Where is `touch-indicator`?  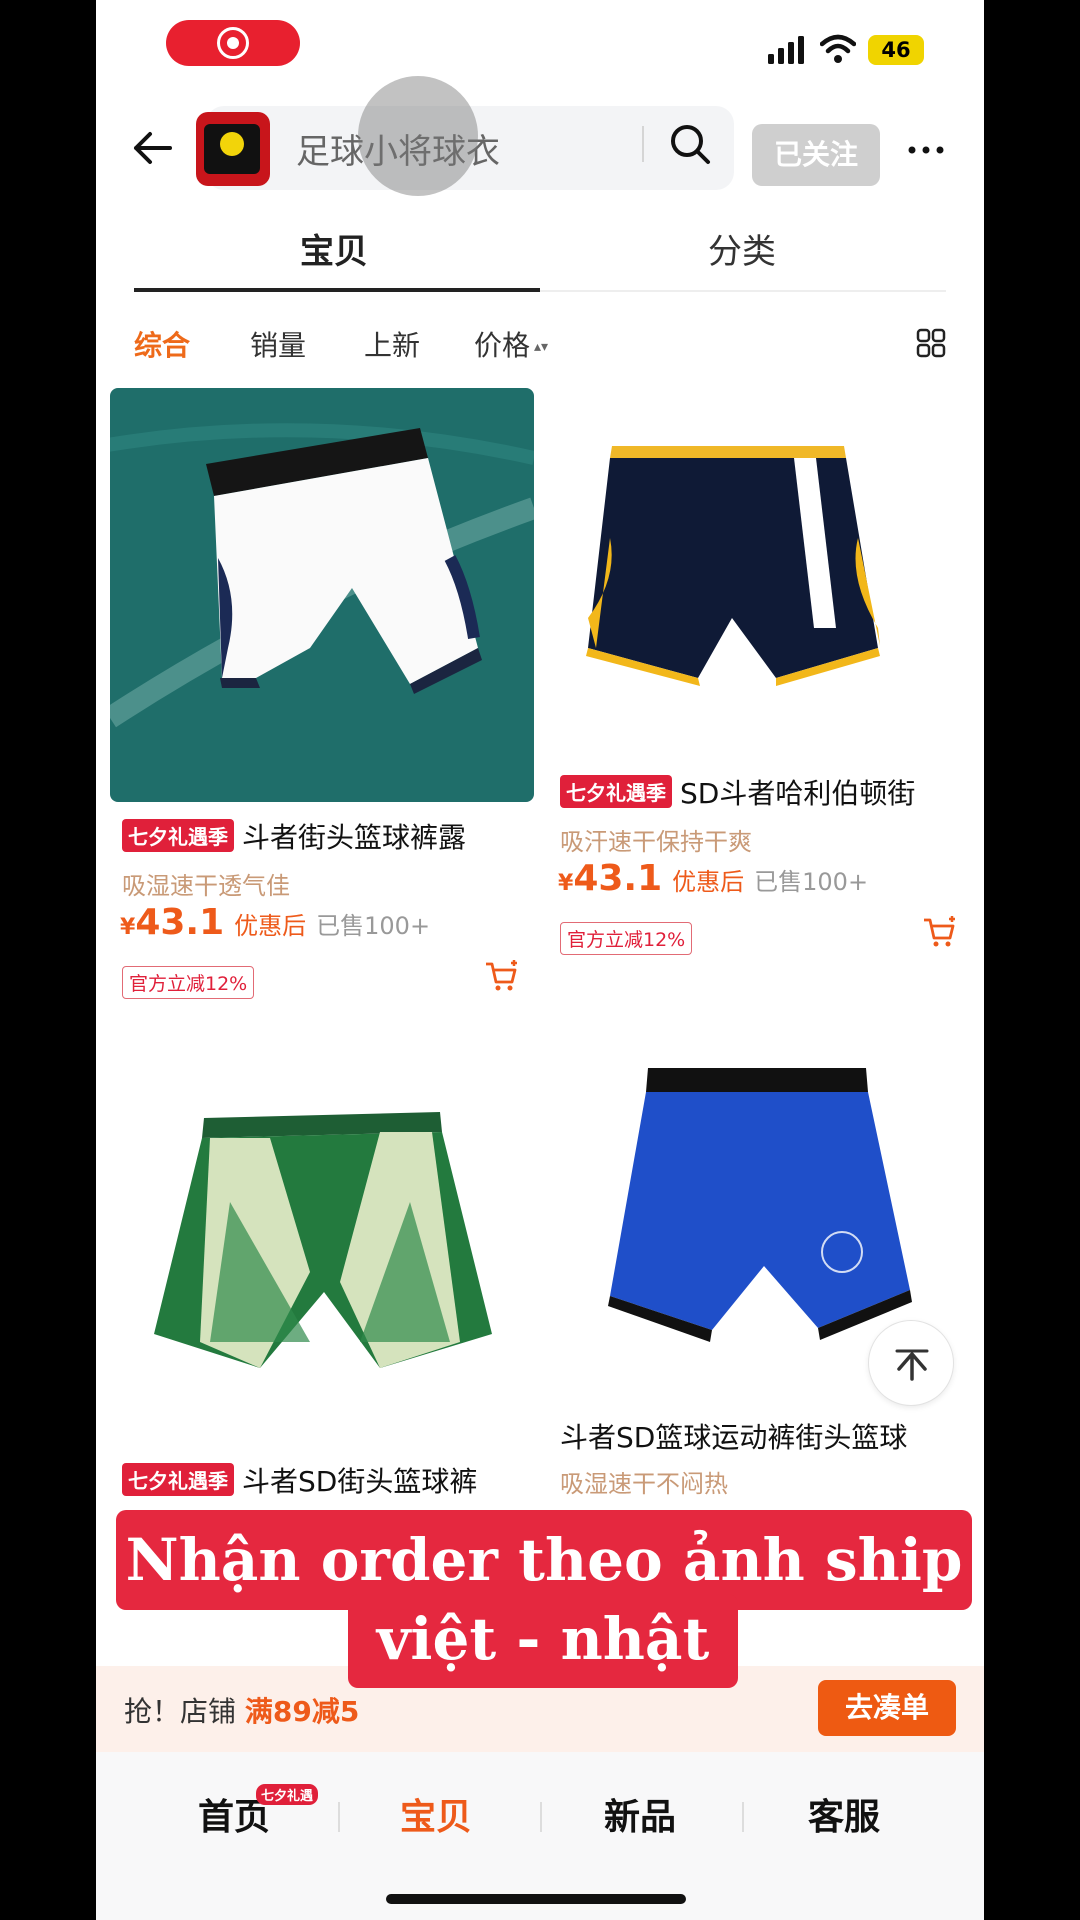 touch-indicator is located at coordinates (418, 136).